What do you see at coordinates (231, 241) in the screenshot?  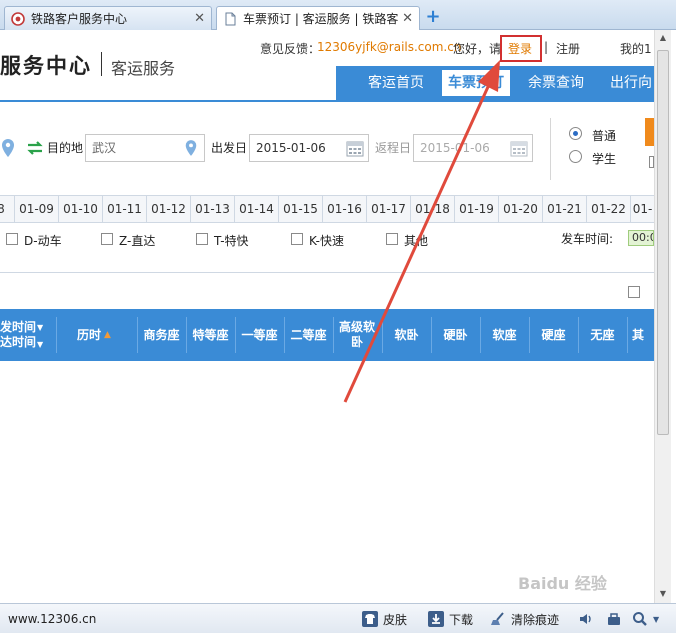 I see `filter-t-label: T-特快` at bounding box center [231, 241].